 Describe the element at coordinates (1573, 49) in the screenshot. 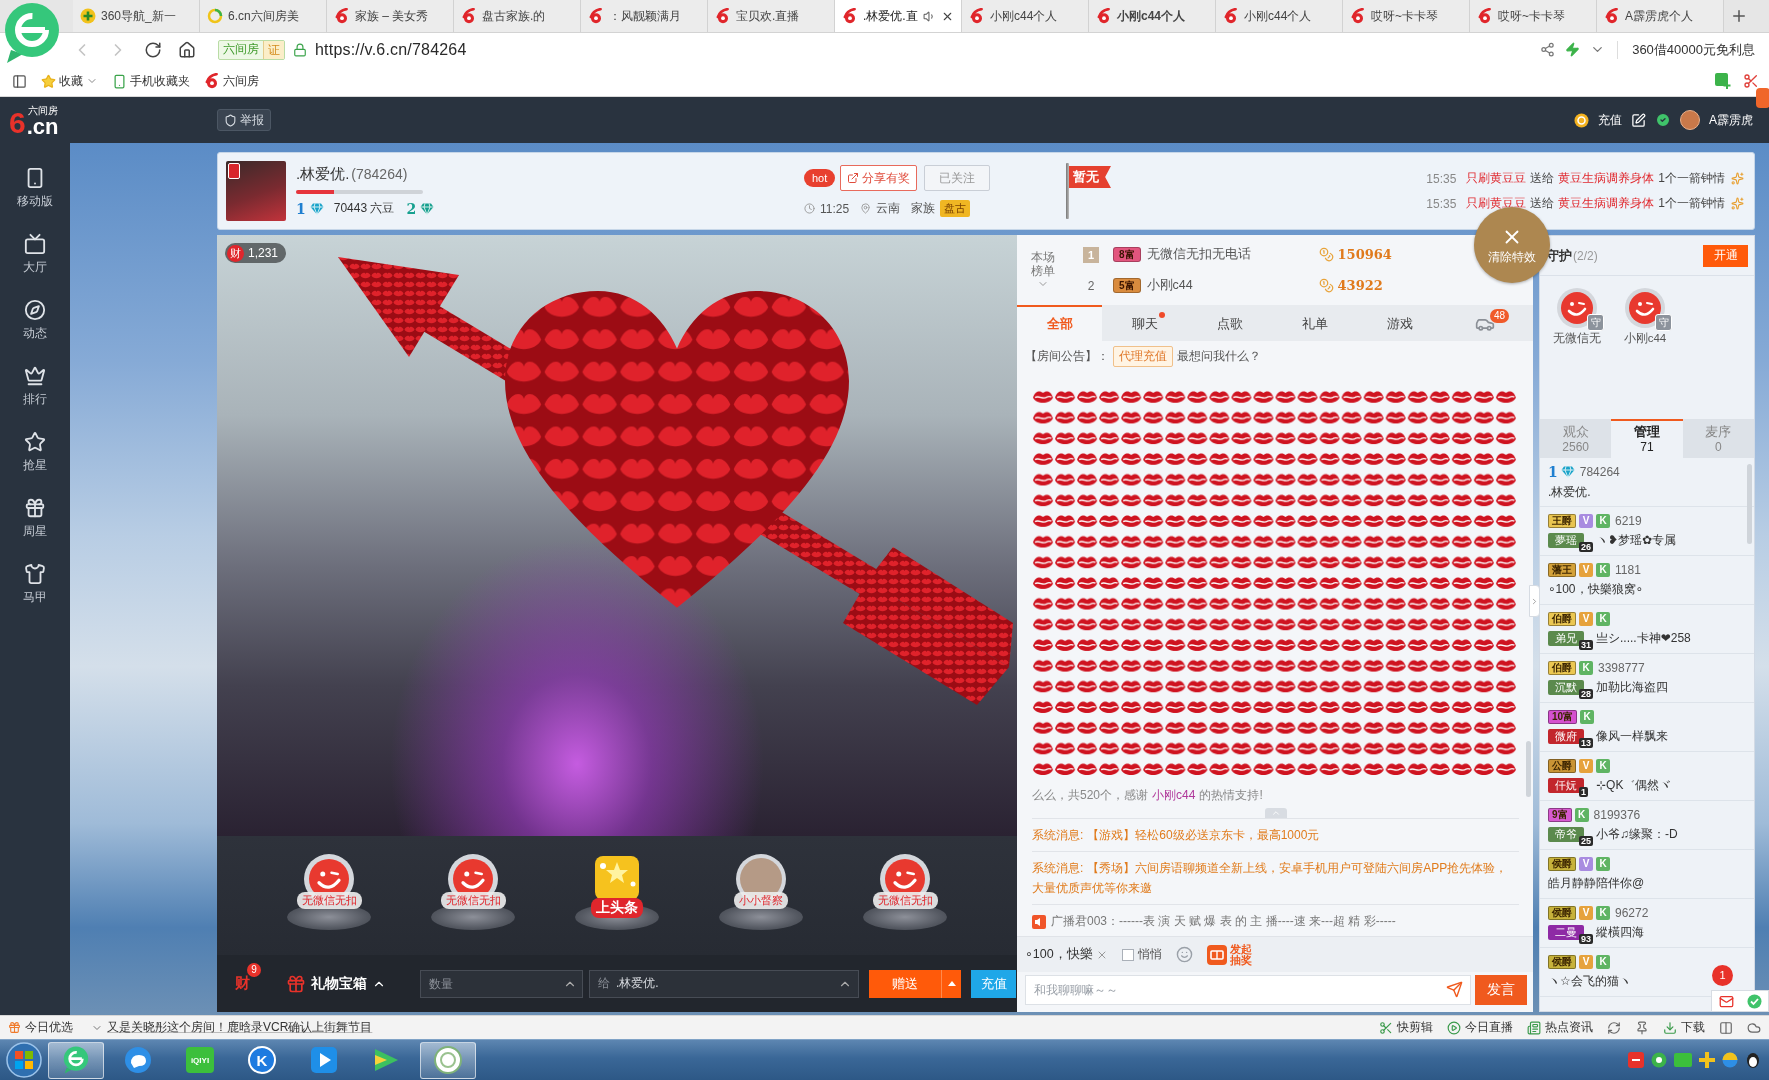

I see `lightning-icon` at that location.